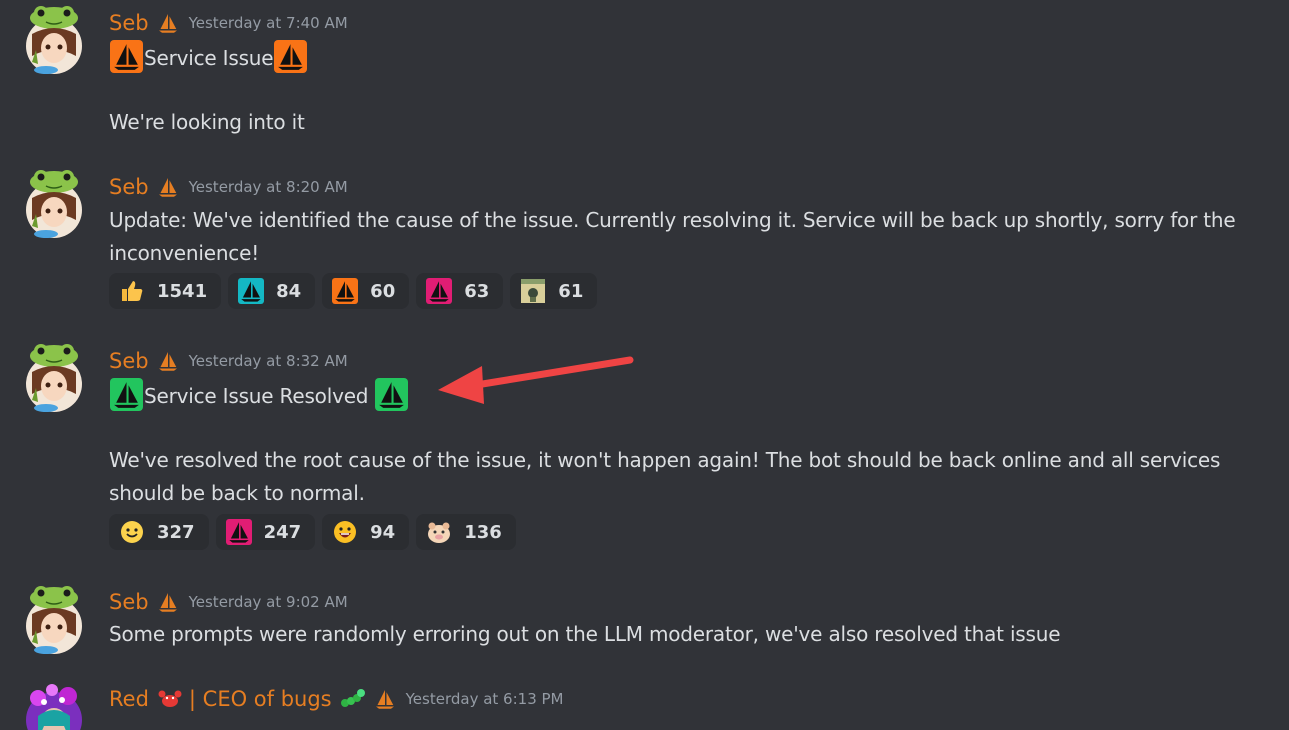 Image resolution: width=1289 pixels, height=730 pixels. I want to click on message-content: Service Issue Resolved, so click(691, 395).